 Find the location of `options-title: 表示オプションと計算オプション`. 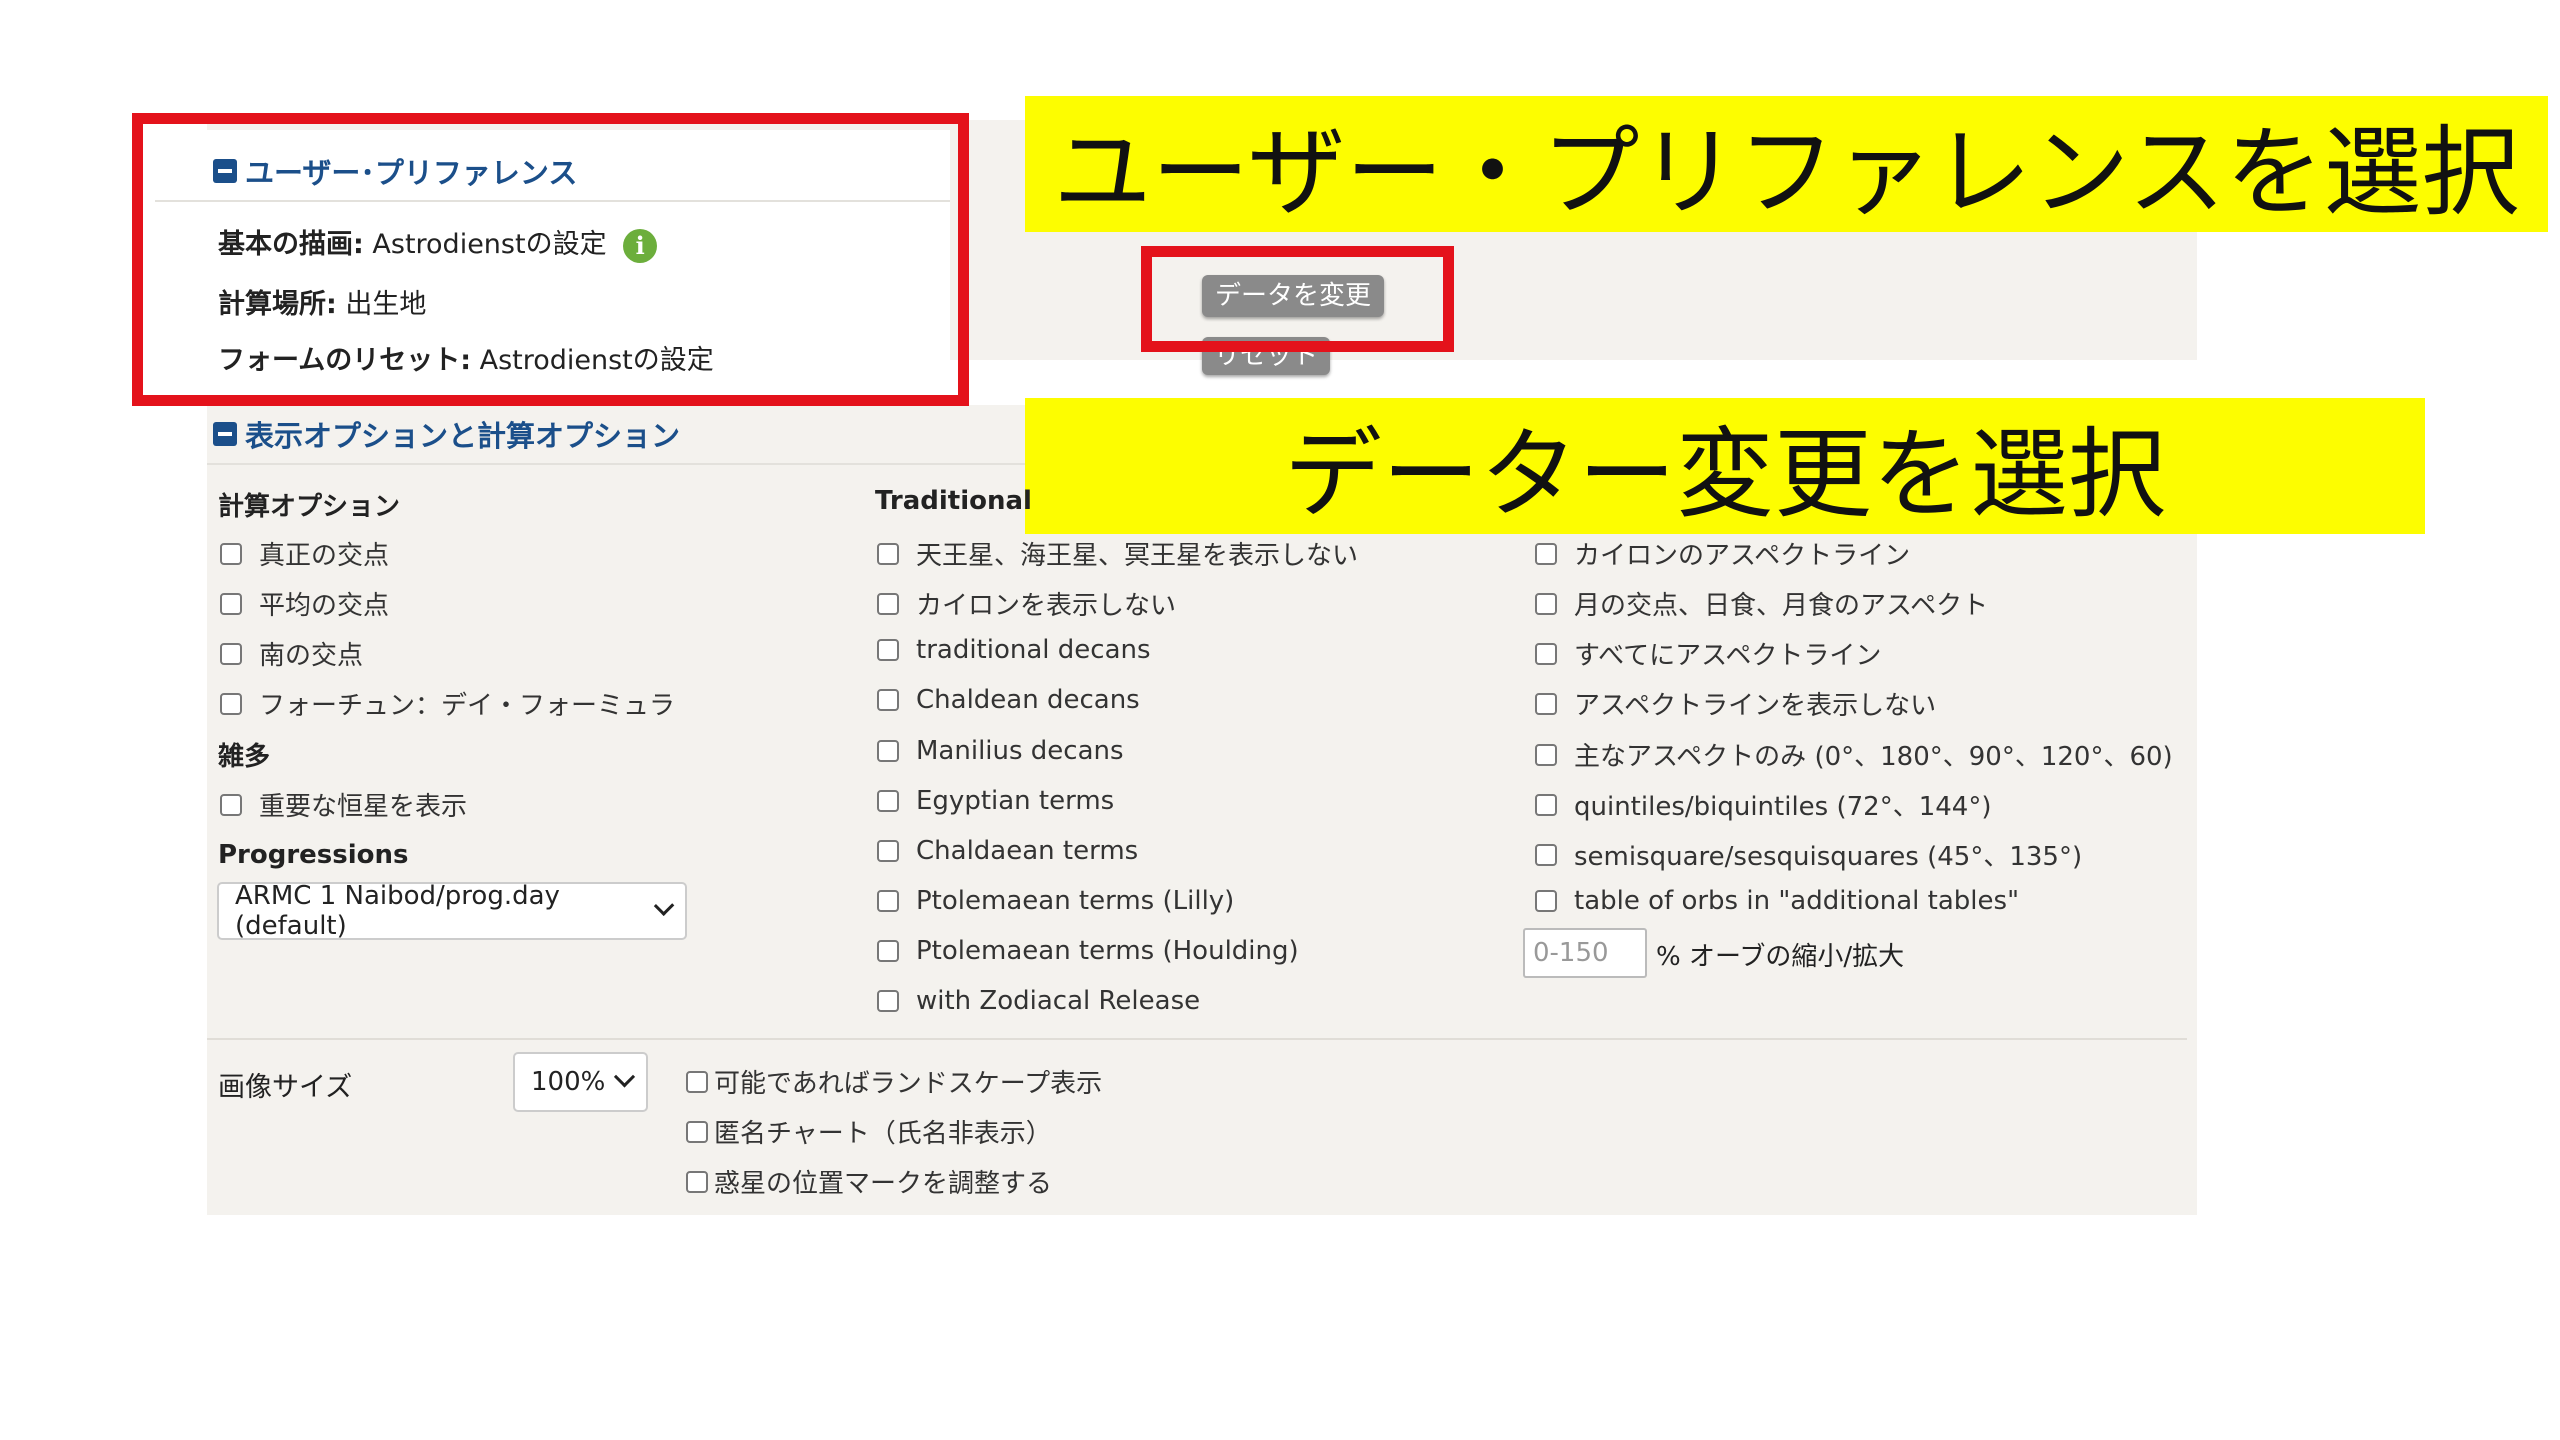

options-title: 表示オプションと計算オプション is located at coordinates (463, 436).